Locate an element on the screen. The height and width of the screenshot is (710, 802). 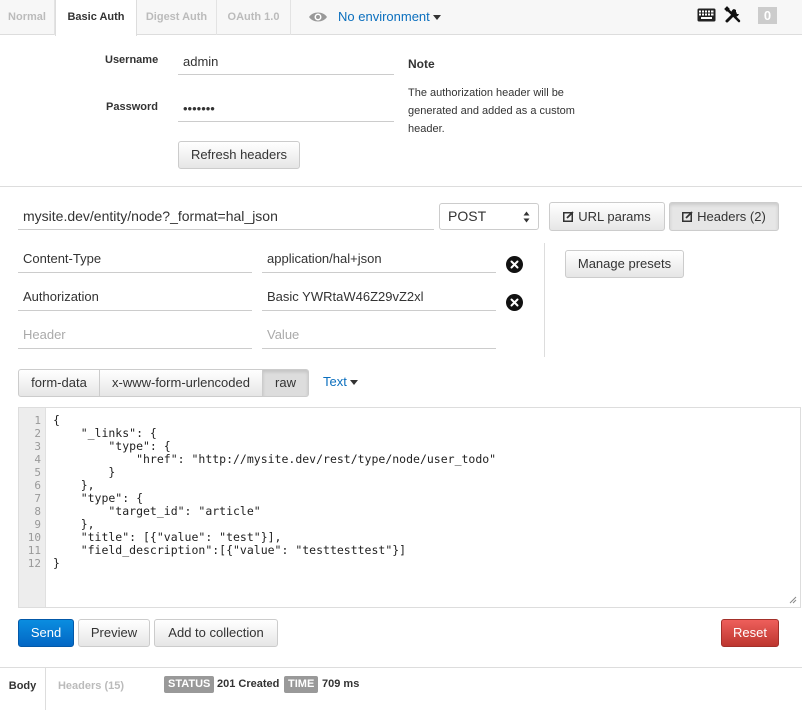
line-number: 7 is located at coordinates (37, 498).